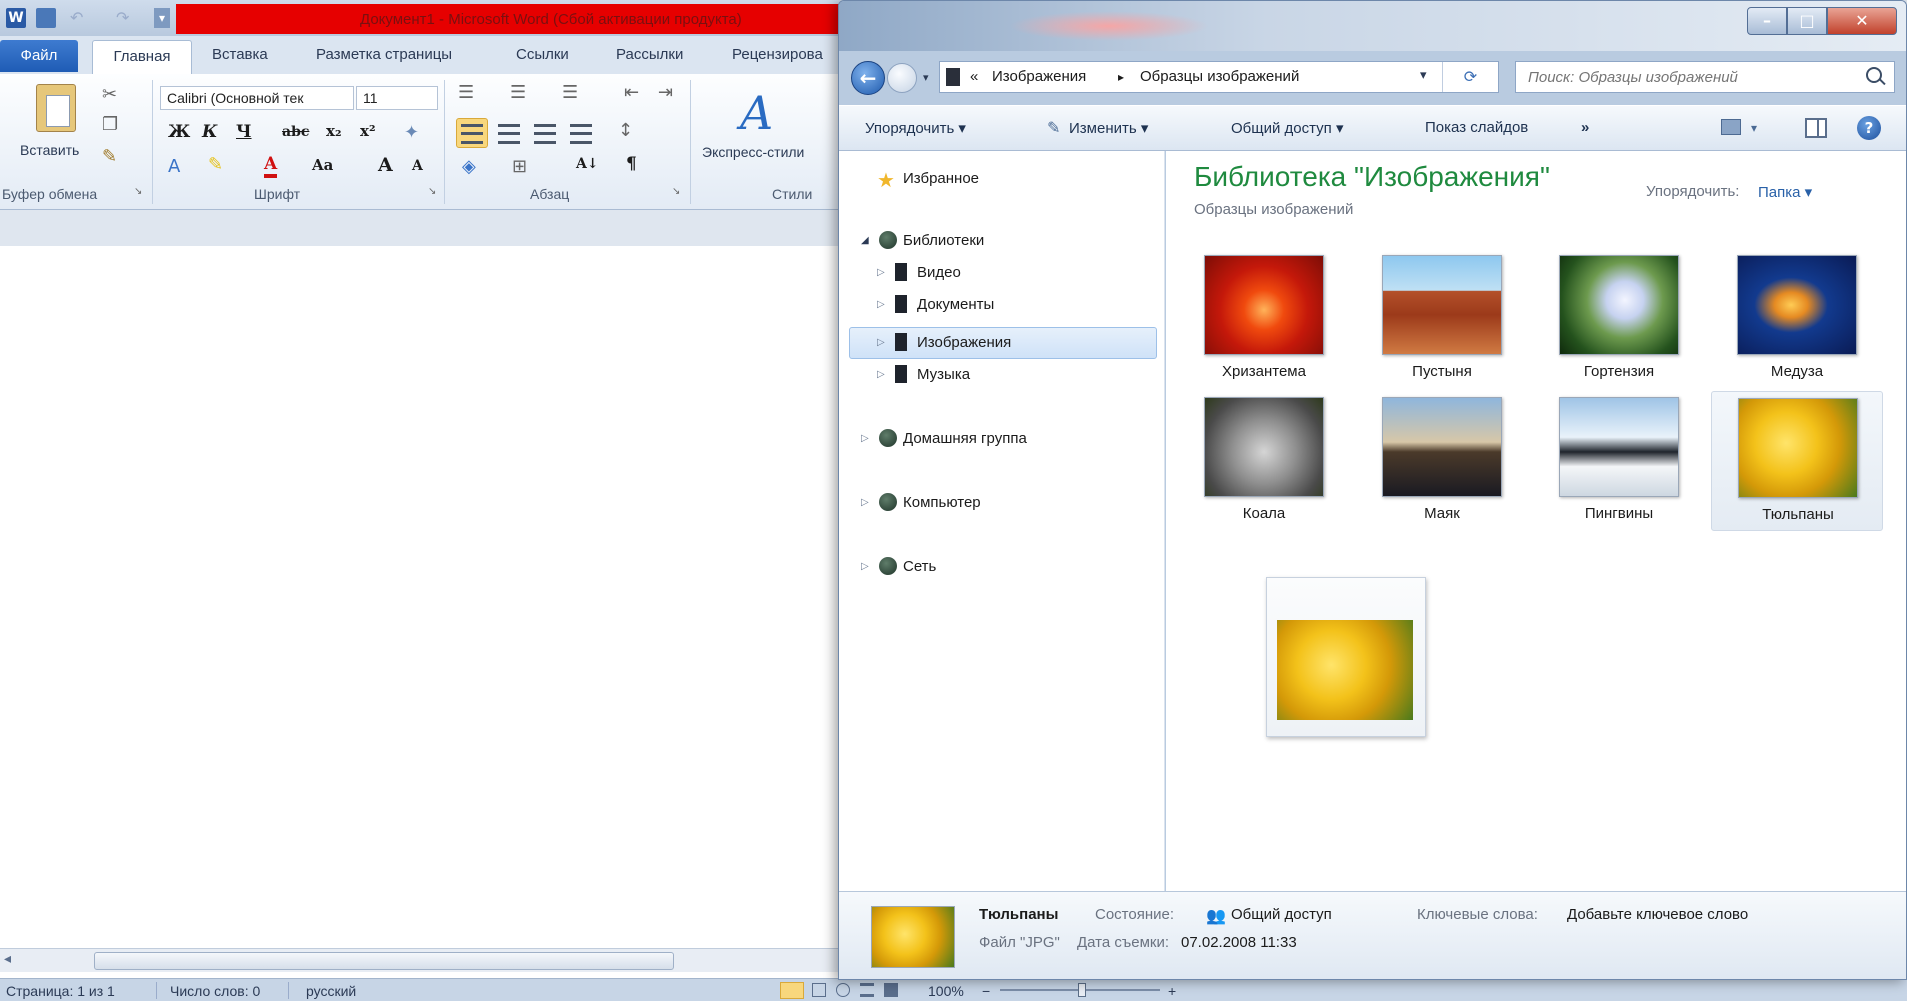 The height and width of the screenshot is (1001, 1907). What do you see at coordinates (397, 98) in the screenshot?
I see `font-size-field: 11` at bounding box center [397, 98].